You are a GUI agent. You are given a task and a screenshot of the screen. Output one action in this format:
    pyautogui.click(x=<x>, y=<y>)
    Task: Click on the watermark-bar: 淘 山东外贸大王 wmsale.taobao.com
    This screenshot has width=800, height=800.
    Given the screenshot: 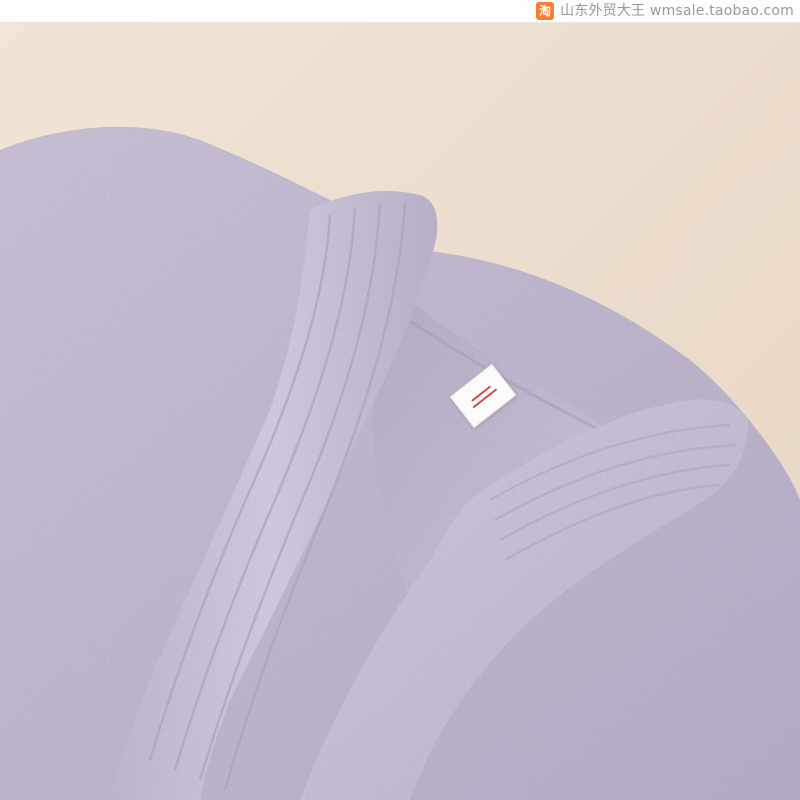 What is the action you would take?
    pyautogui.click(x=400, y=11)
    